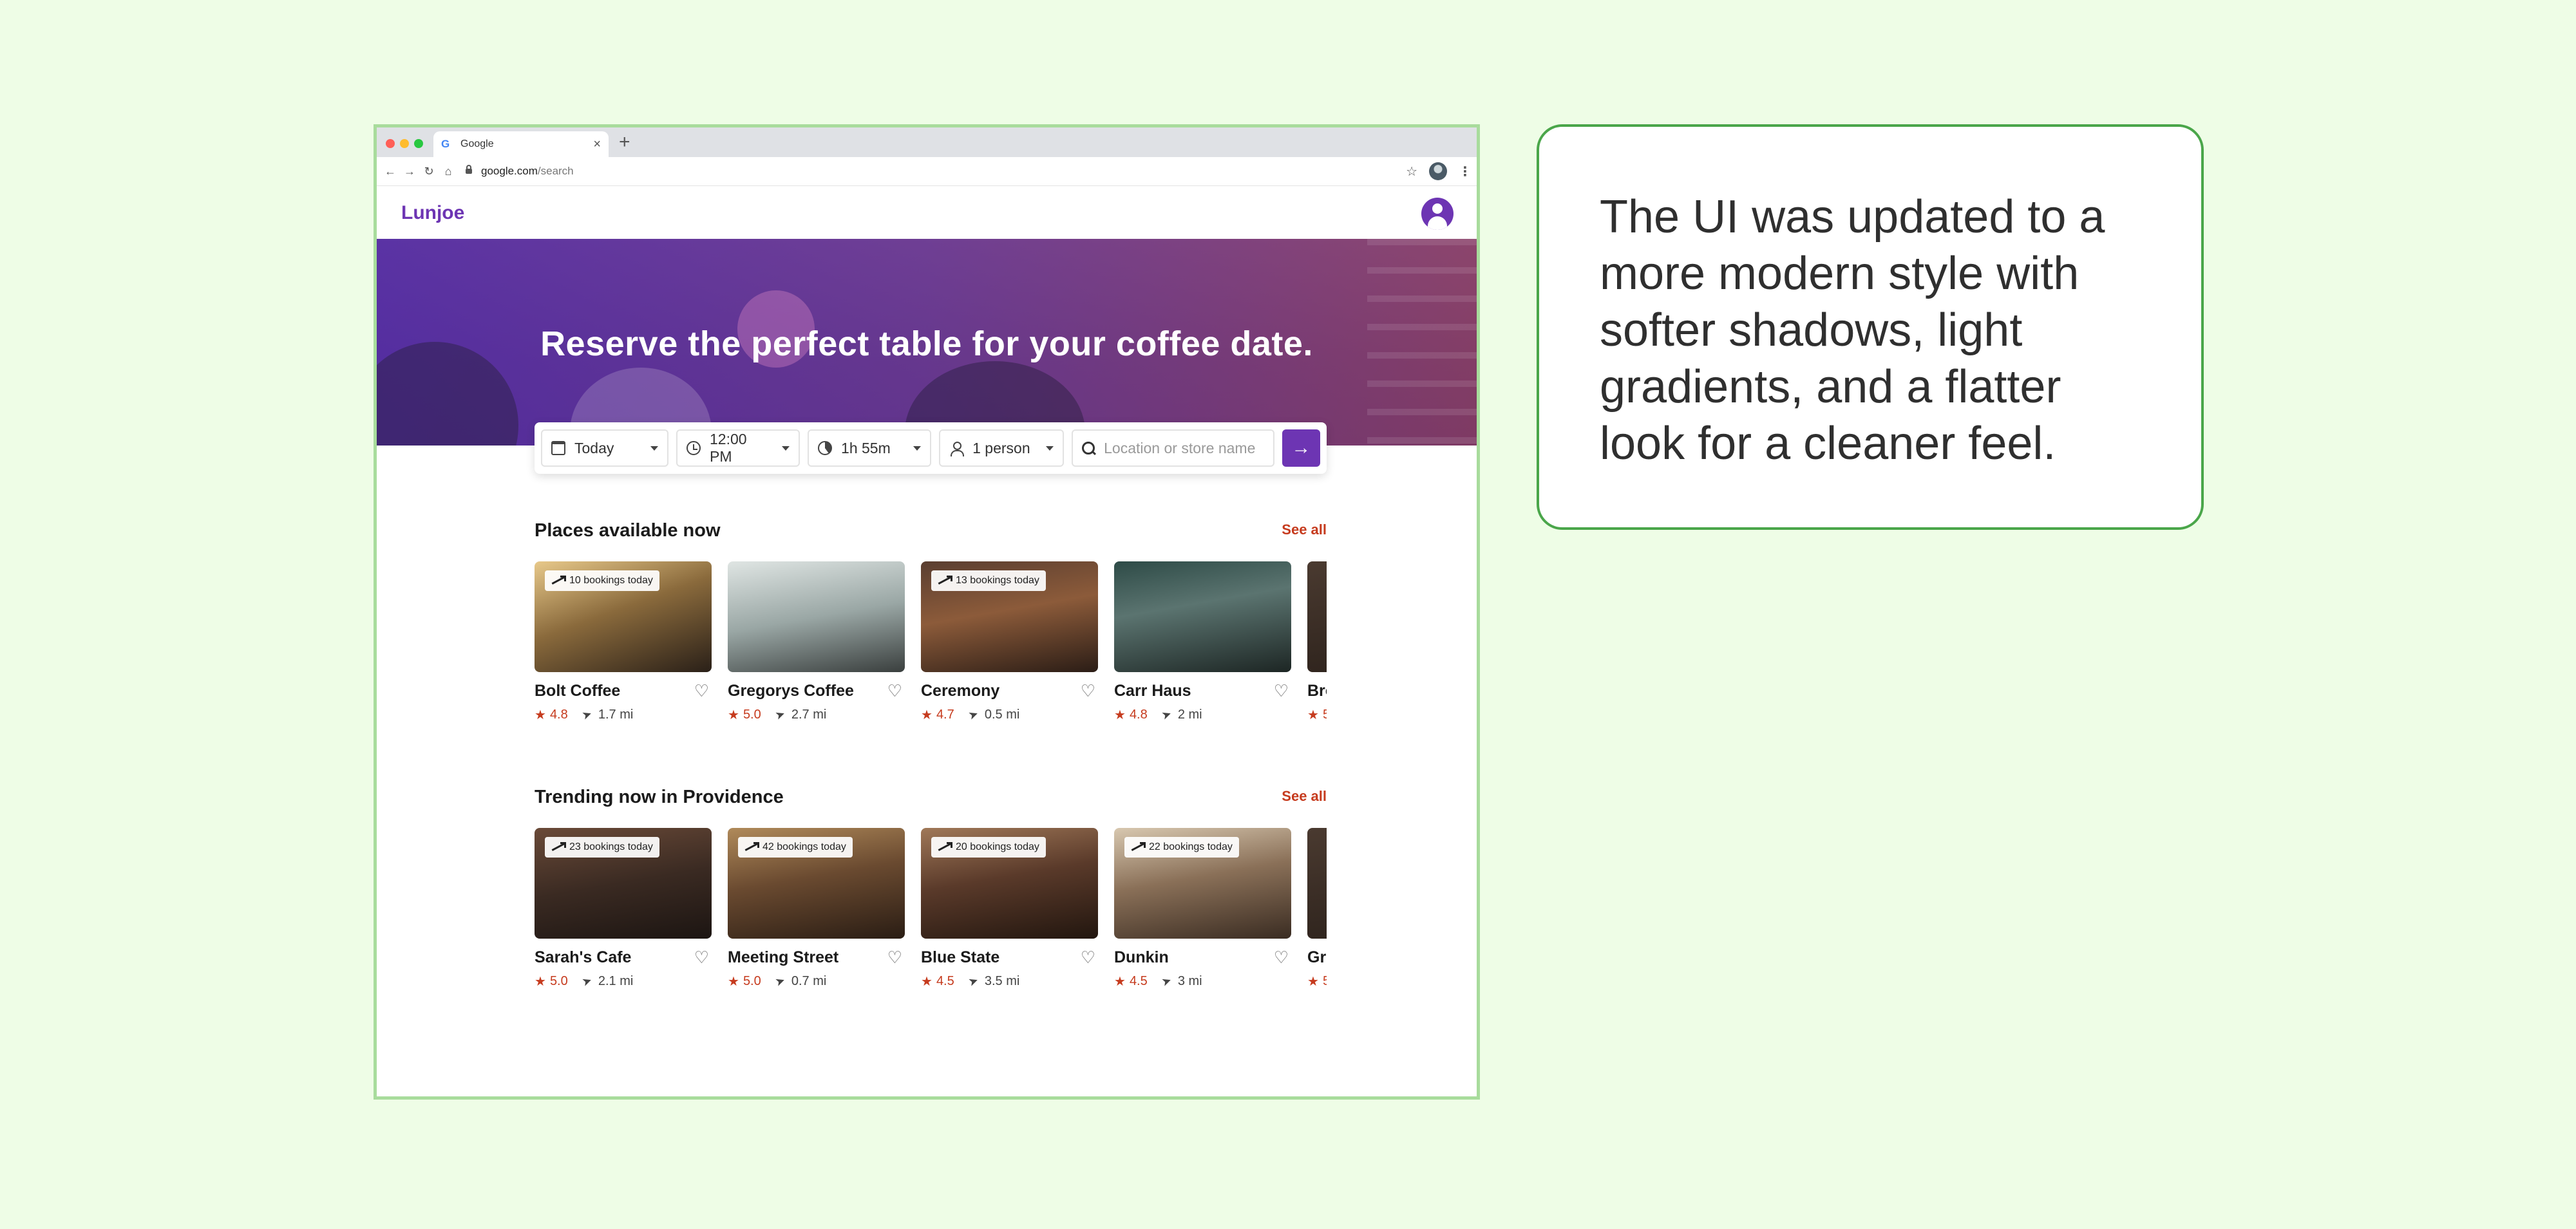 This screenshot has height=1229, width=2576. I want to click on venue-photo: 22 bookings today, so click(1202, 883).